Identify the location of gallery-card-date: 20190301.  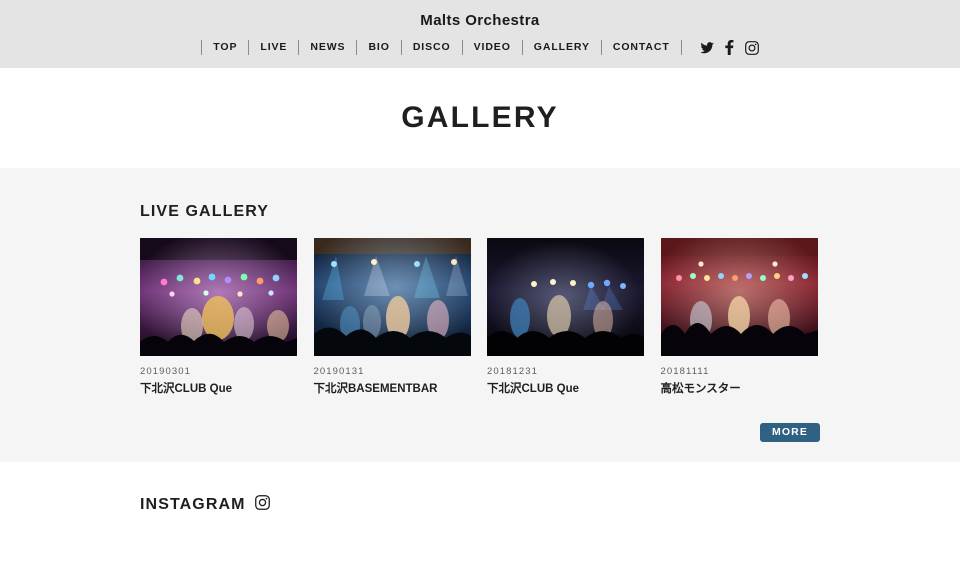
(166, 371).